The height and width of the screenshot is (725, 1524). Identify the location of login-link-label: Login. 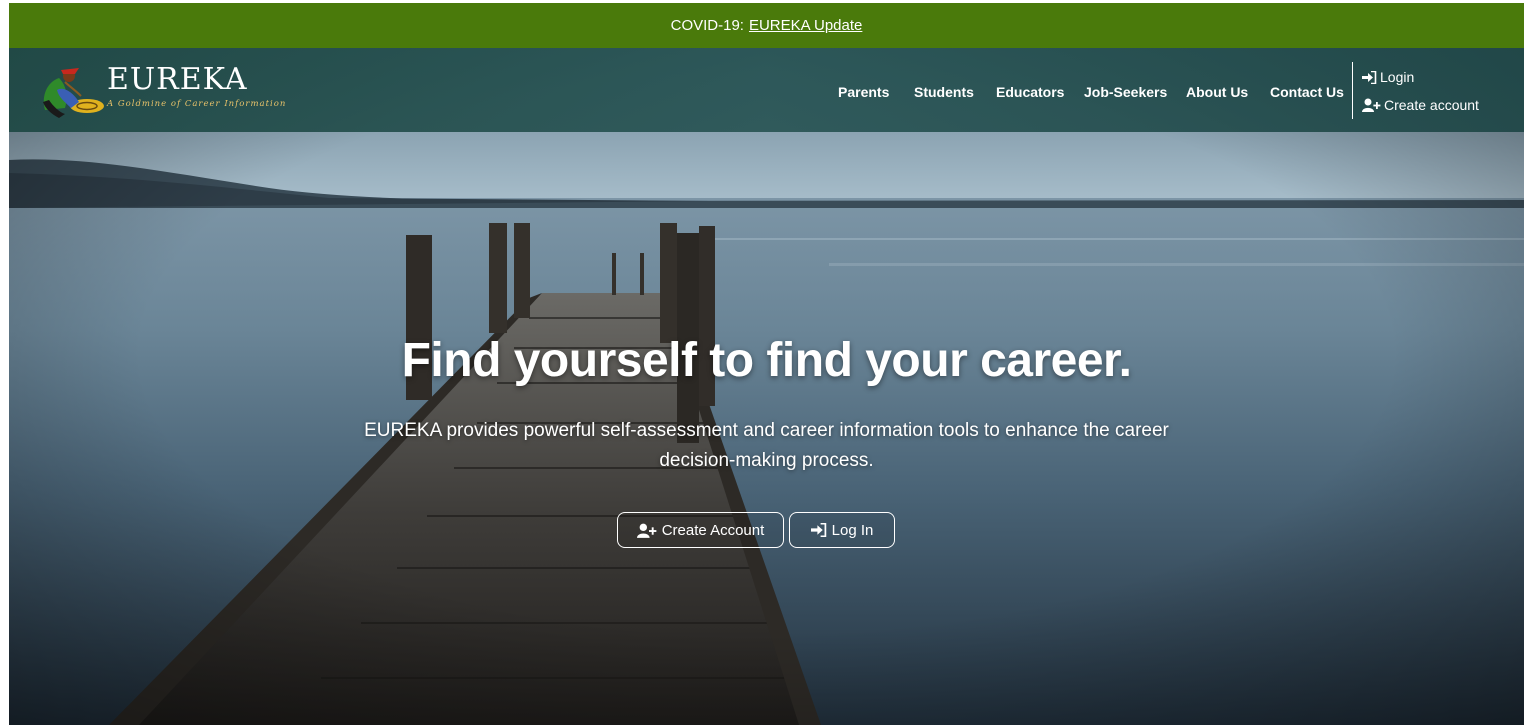
(1397, 77).